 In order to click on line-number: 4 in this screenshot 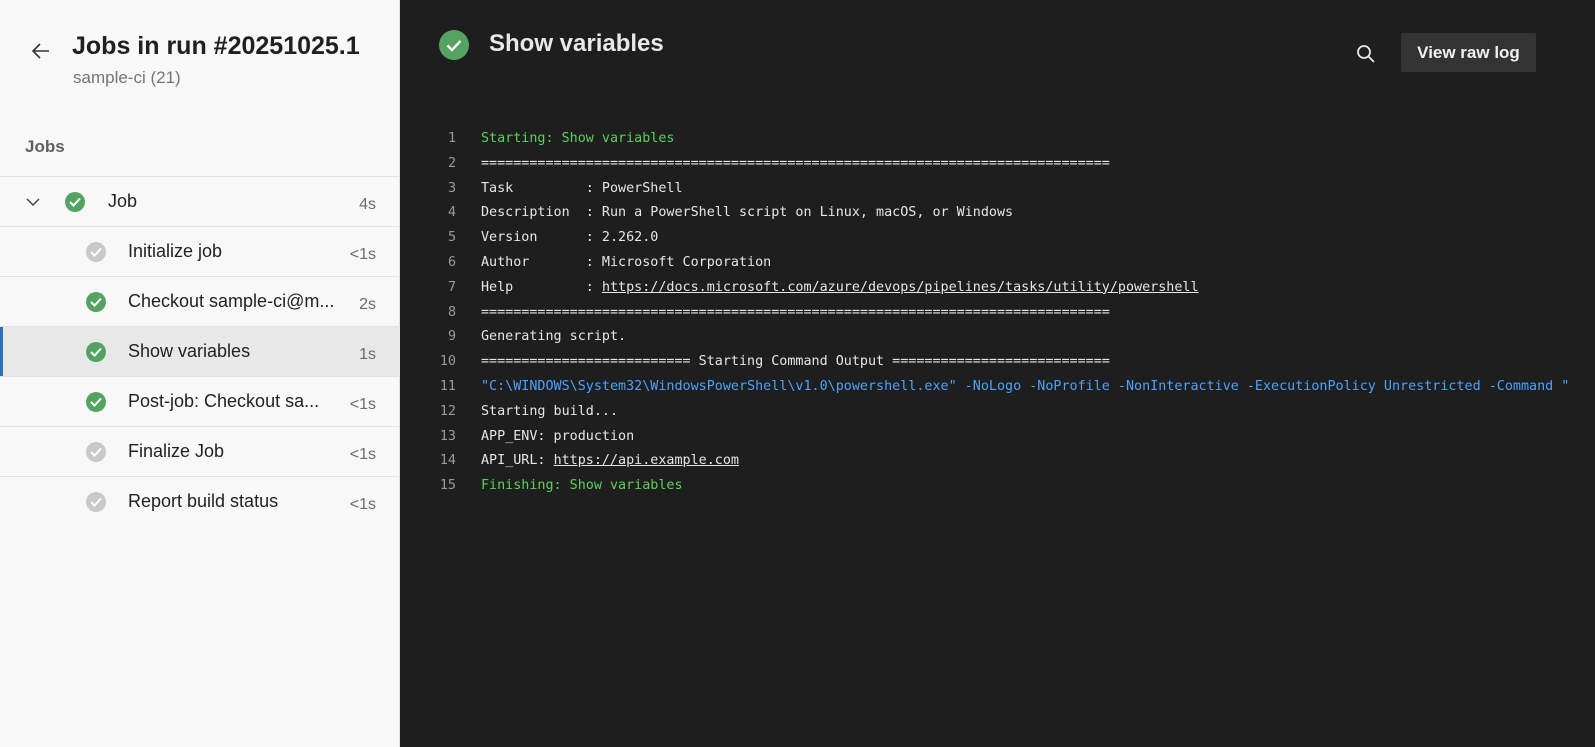, I will do `click(451, 213)`.